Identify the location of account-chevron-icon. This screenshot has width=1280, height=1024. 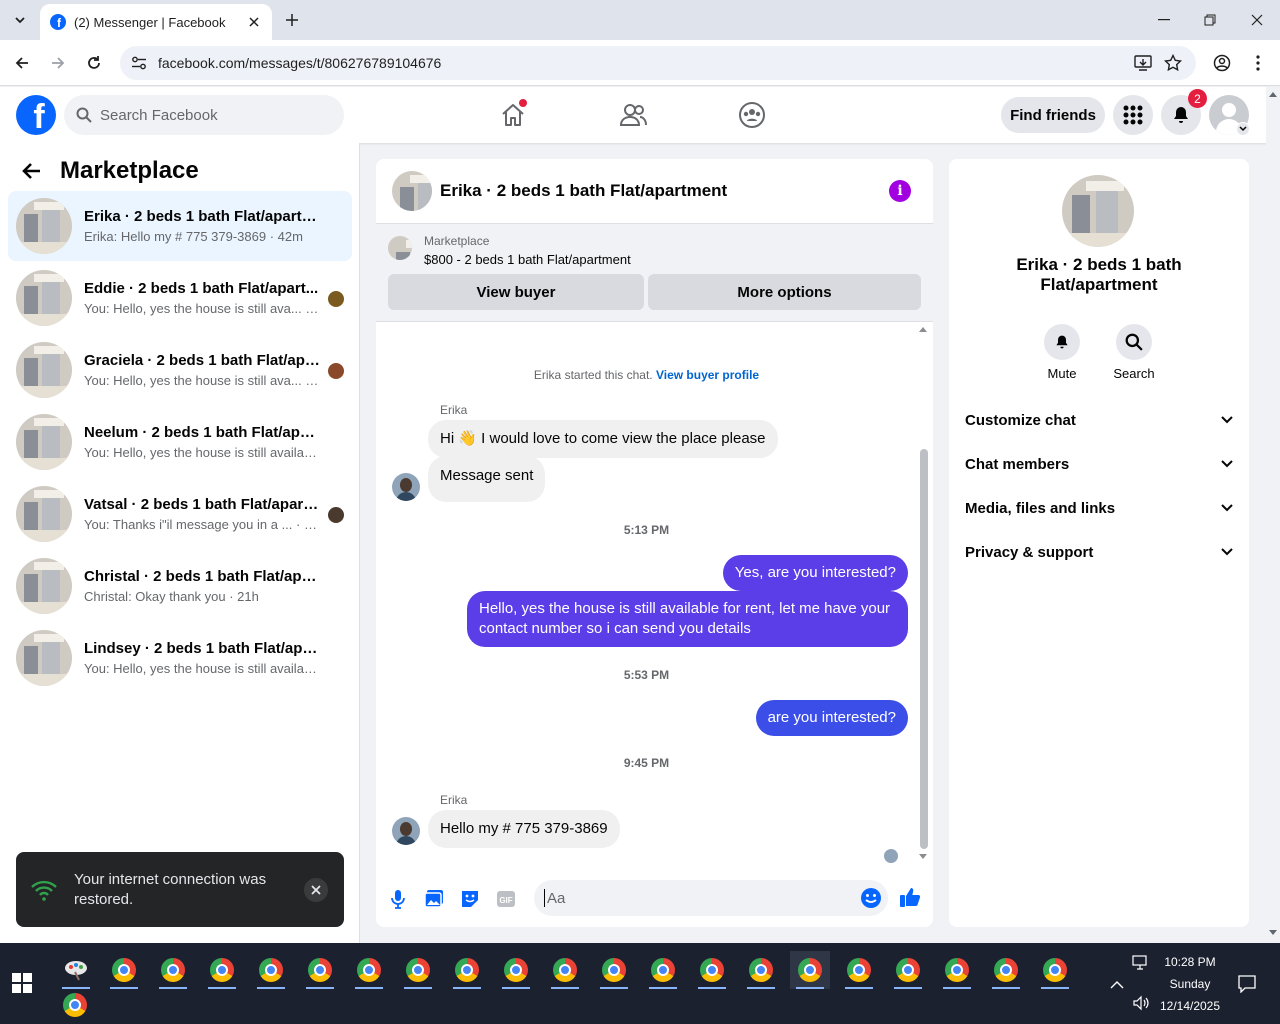
(1243, 129).